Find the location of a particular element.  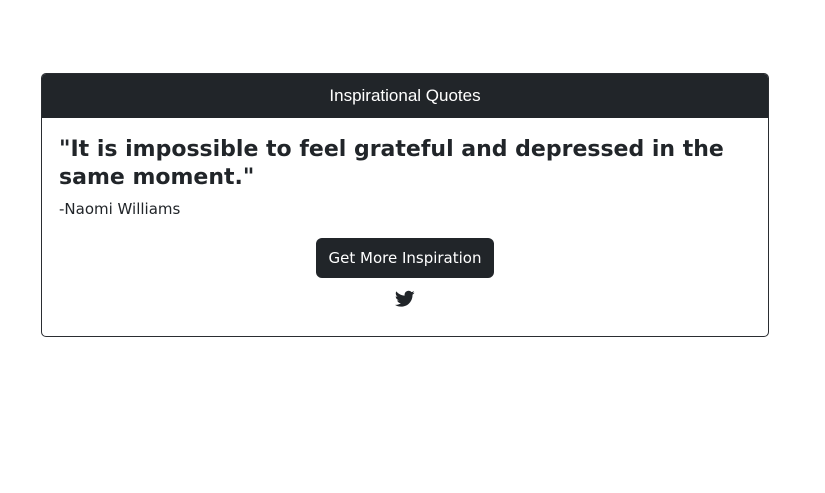

card-header-title: Inspirational Quotes is located at coordinates (405, 95).